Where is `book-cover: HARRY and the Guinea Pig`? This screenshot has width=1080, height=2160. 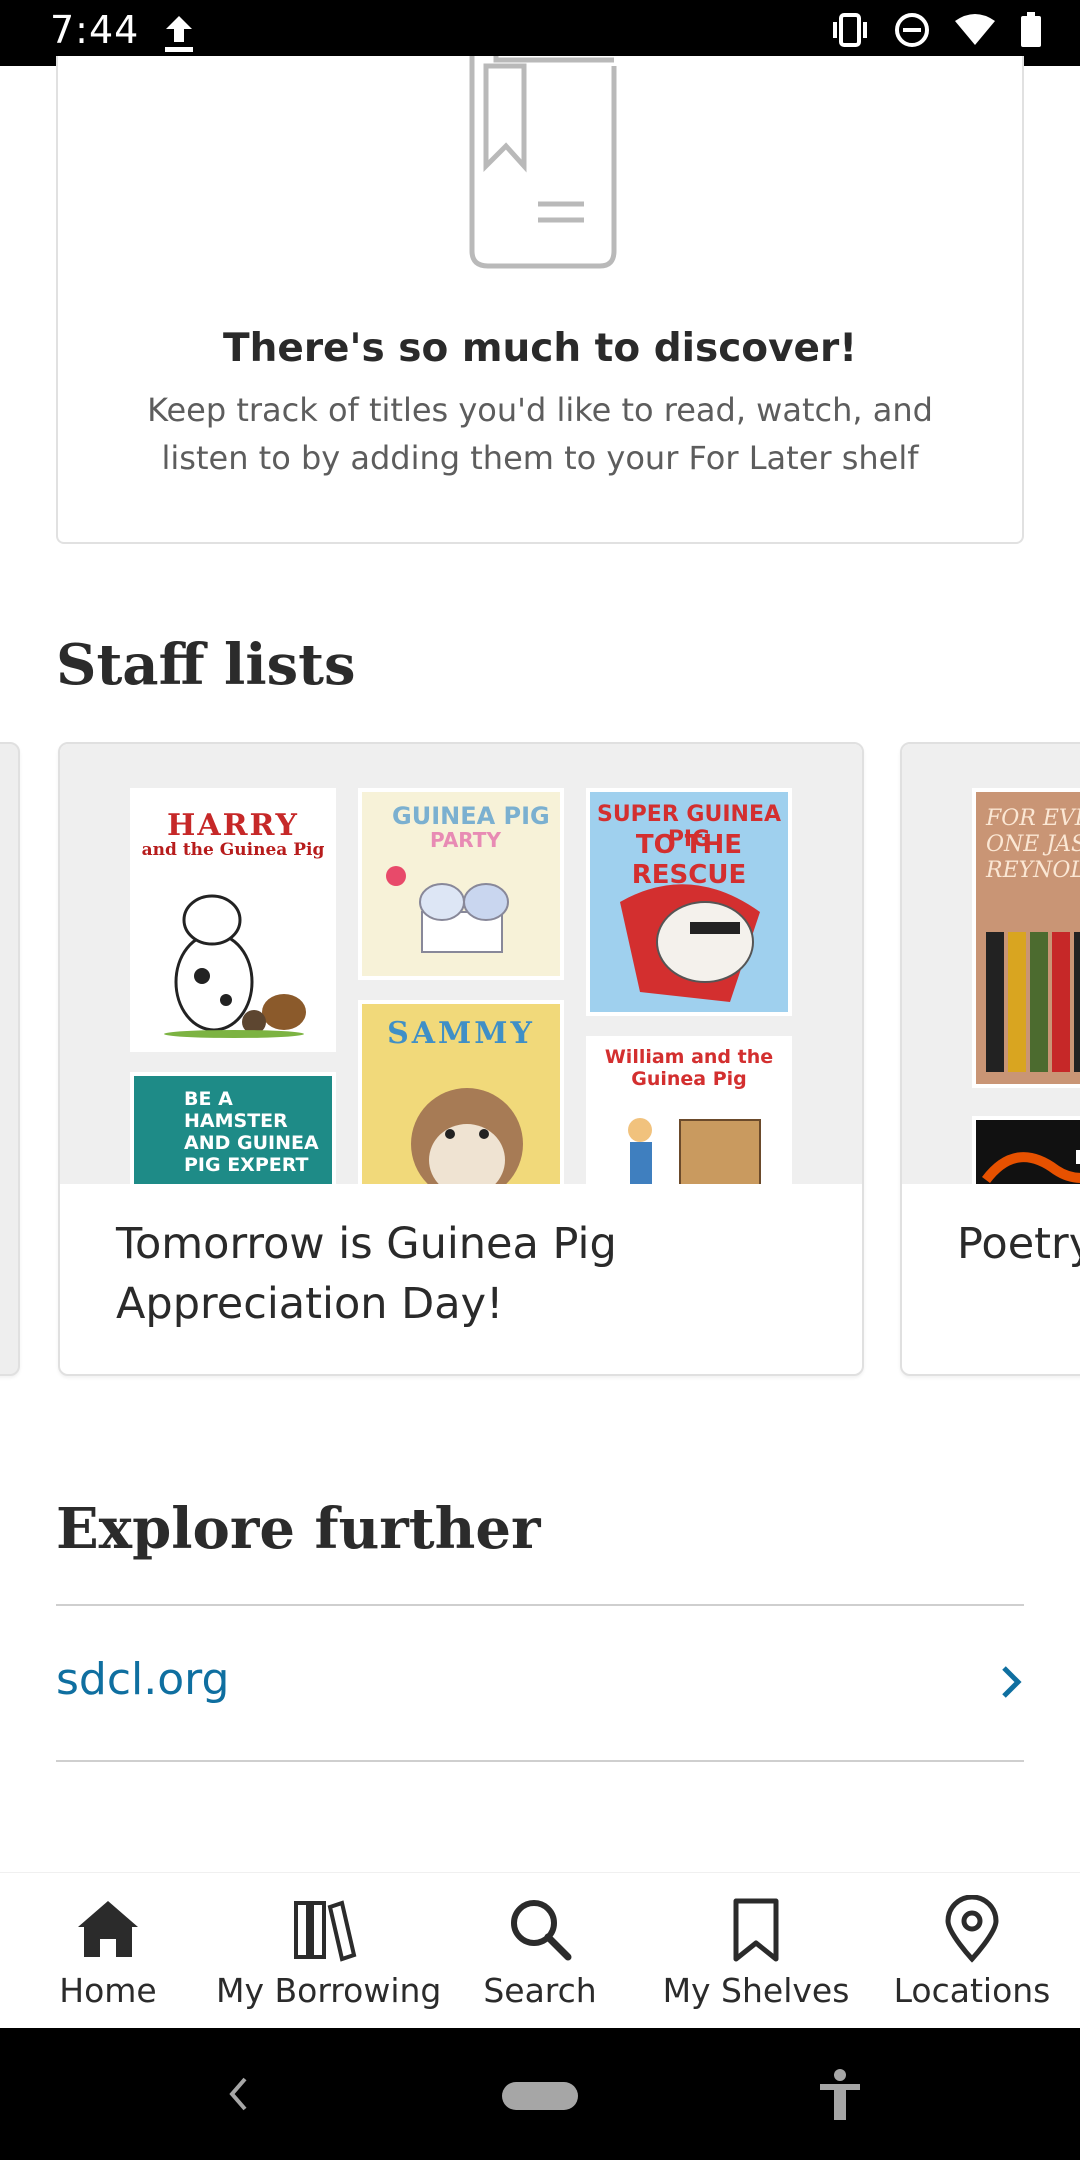
book-cover: HARRY and the Guinea Pig is located at coordinates (233, 920).